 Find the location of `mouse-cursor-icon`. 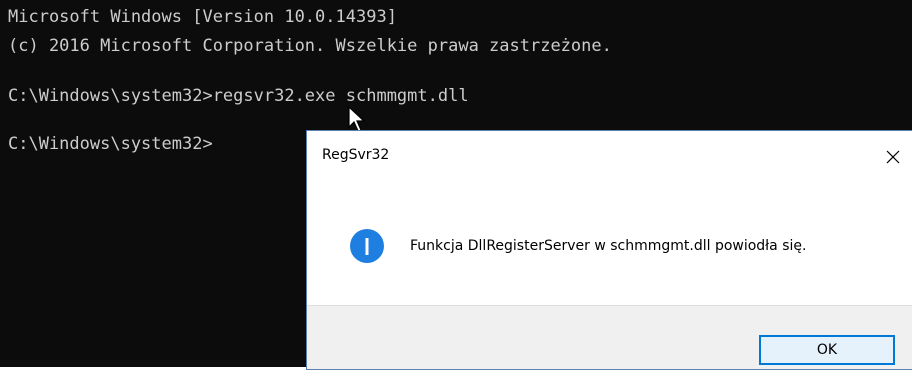

mouse-cursor-icon is located at coordinates (357, 119).